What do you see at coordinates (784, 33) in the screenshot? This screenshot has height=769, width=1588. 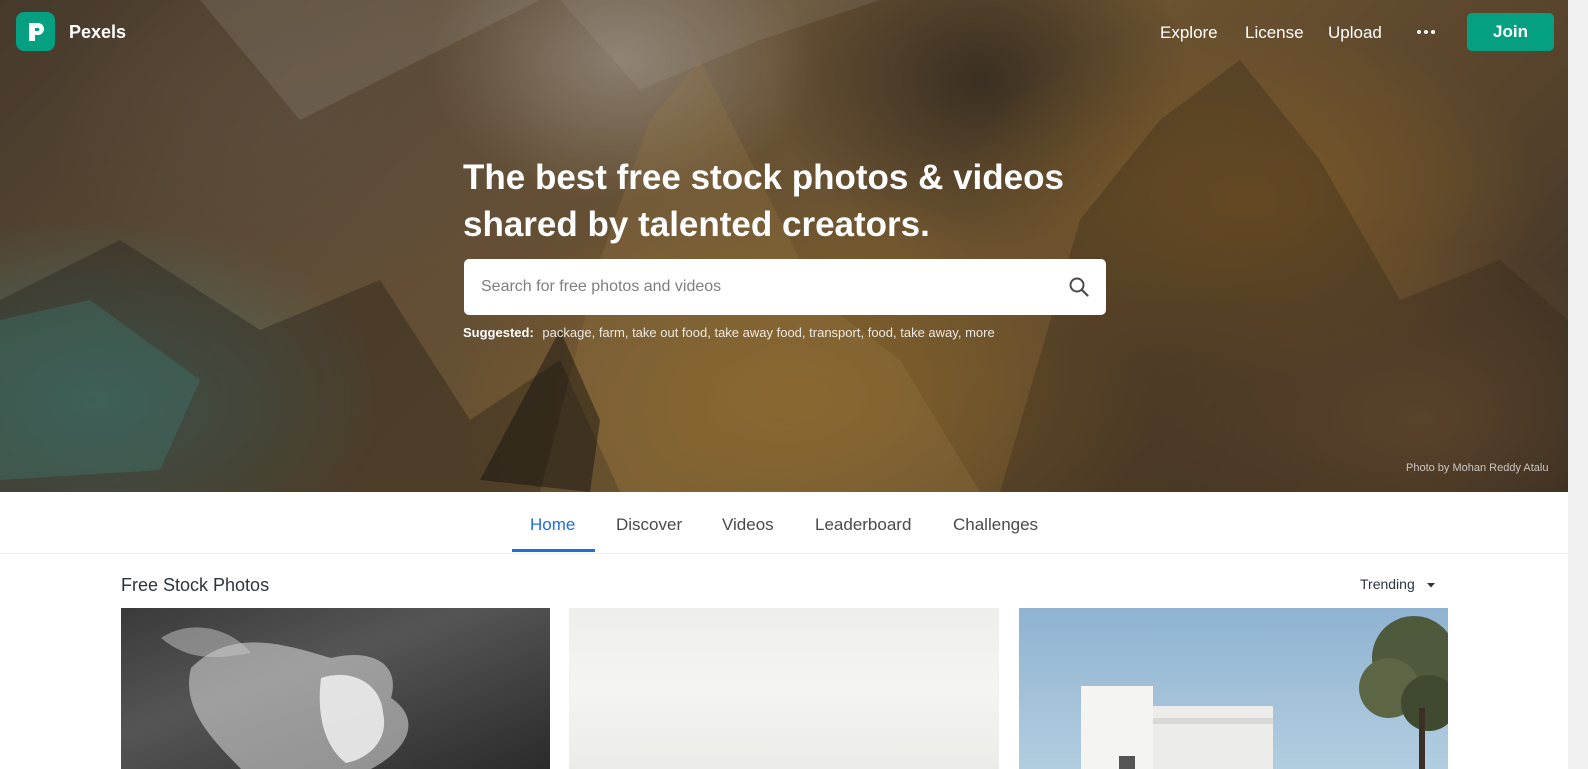 I see `top-navigation: Pexels Explore License Upload Join` at bounding box center [784, 33].